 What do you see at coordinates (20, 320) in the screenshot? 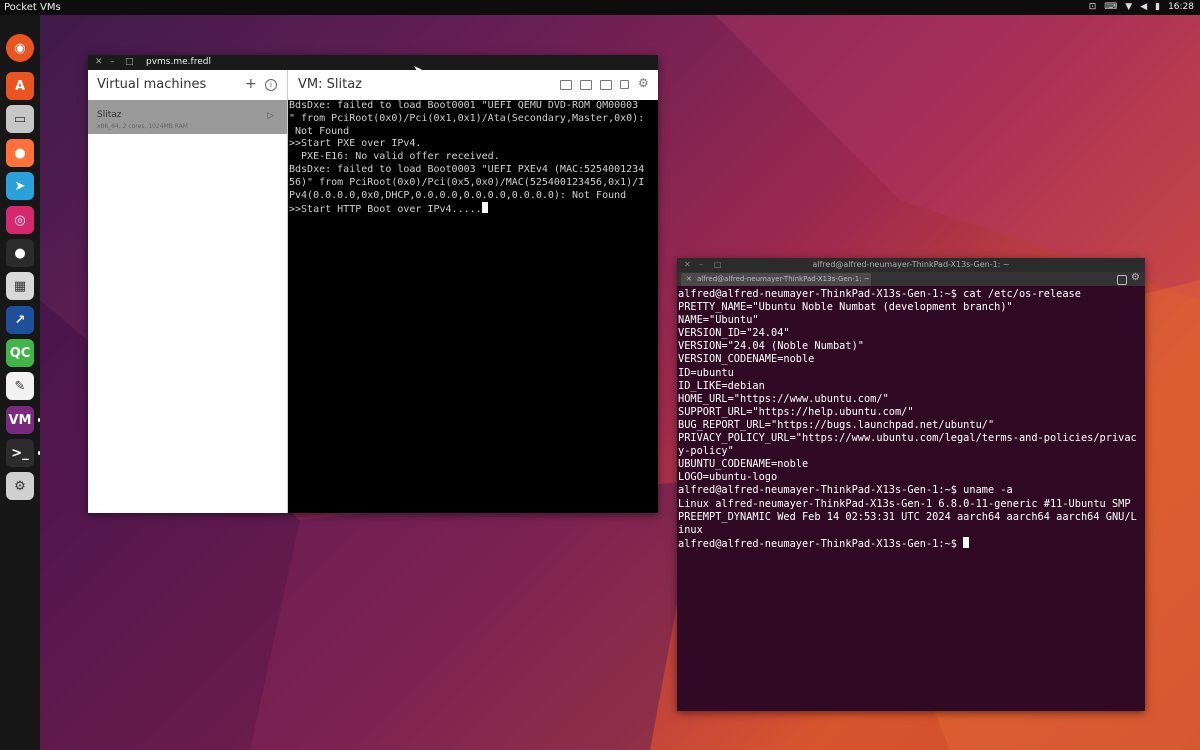
I see `remote-desktop-icon: ↗` at bounding box center [20, 320].